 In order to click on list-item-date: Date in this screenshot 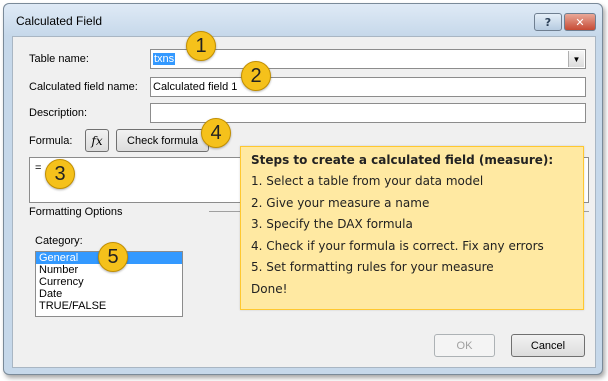, I will do `click(109, 294)`.